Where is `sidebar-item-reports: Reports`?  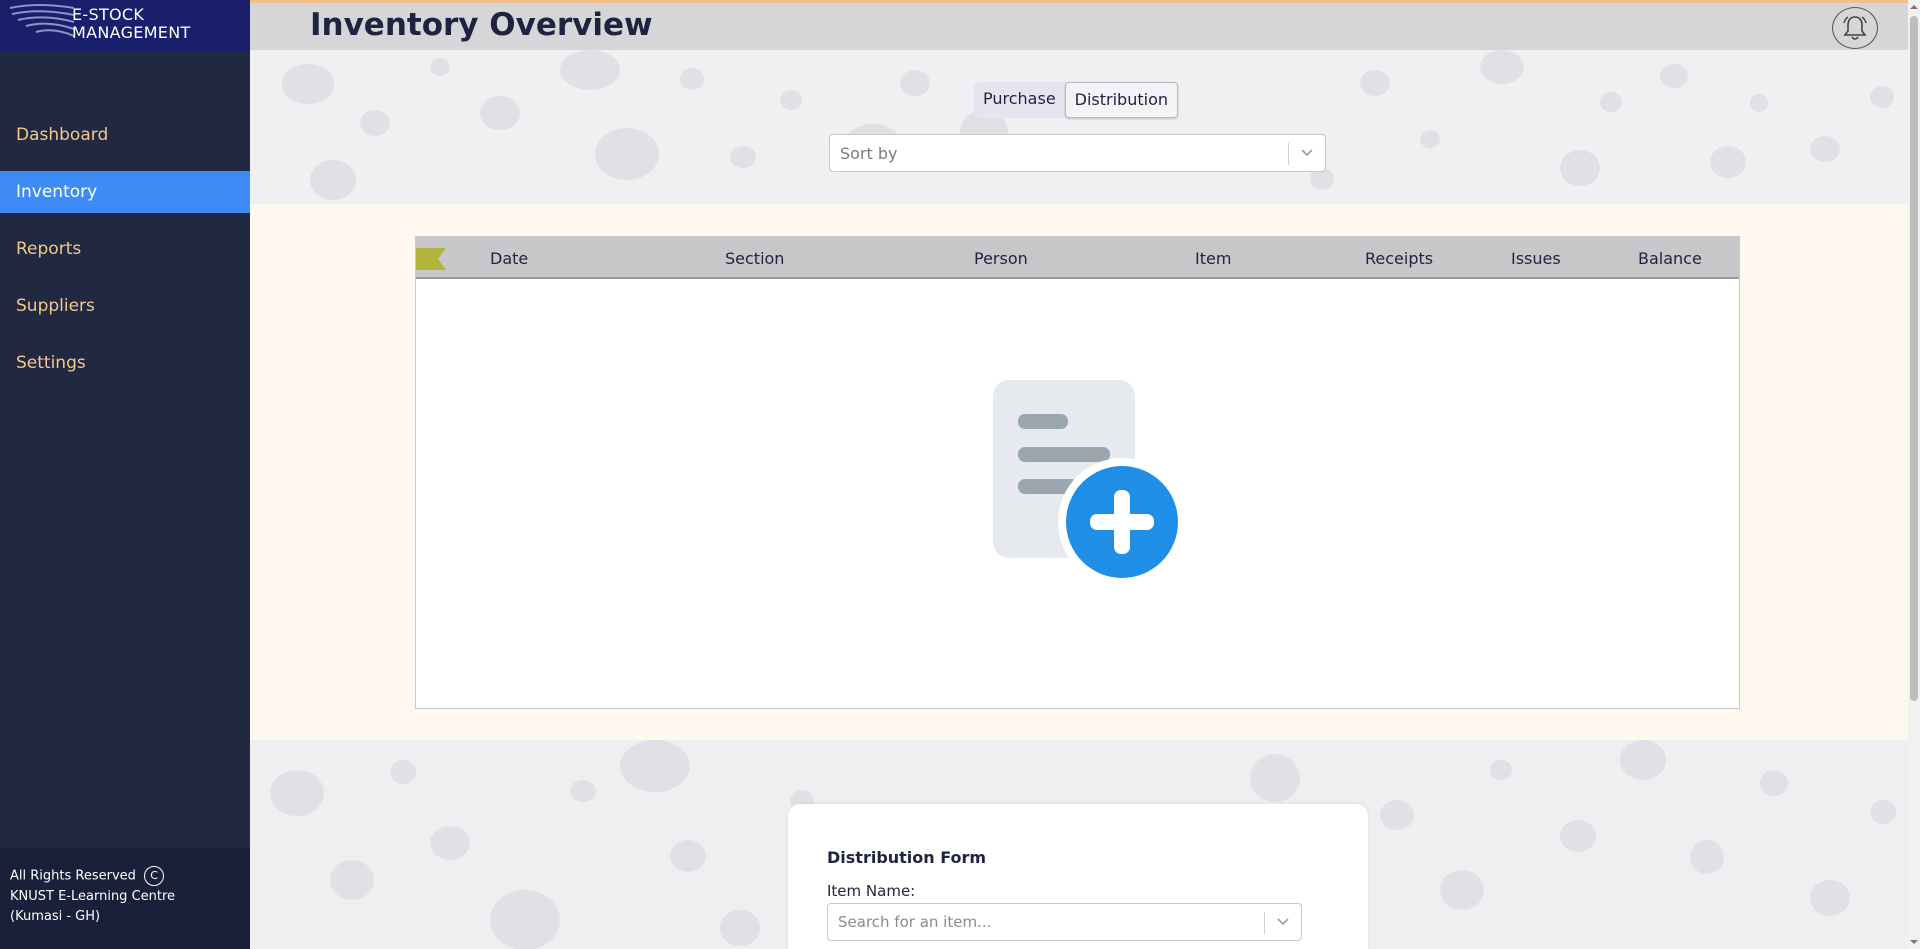 sidebar-item-reports: Reports is located at coordinates (125, 249).